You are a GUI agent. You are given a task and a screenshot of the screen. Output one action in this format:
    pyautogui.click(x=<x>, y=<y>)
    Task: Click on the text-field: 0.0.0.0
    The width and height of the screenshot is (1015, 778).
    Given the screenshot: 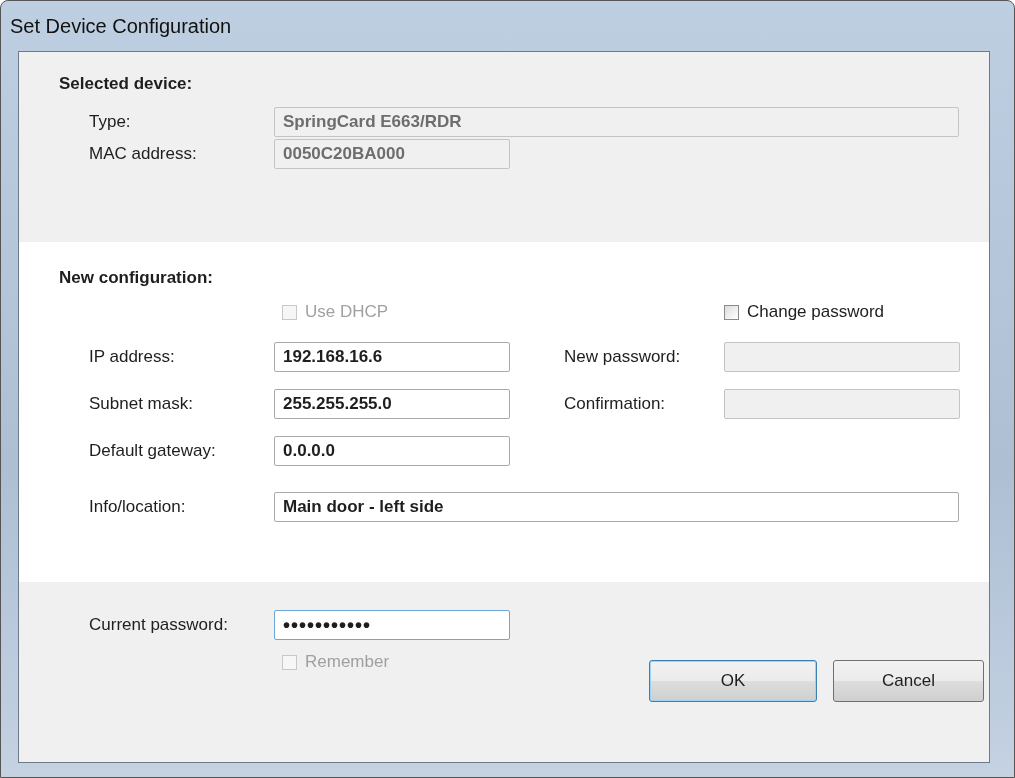 What is the action you would take?
    pyautogui.click(x=392, y=450)
    